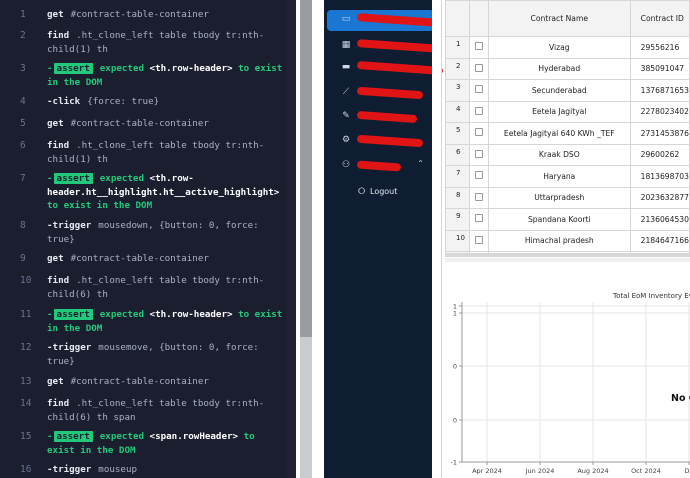  Describe the element at coordinates (659, 197) in the screenshot. I see `contract-id-cell: 2023632877` at that location.